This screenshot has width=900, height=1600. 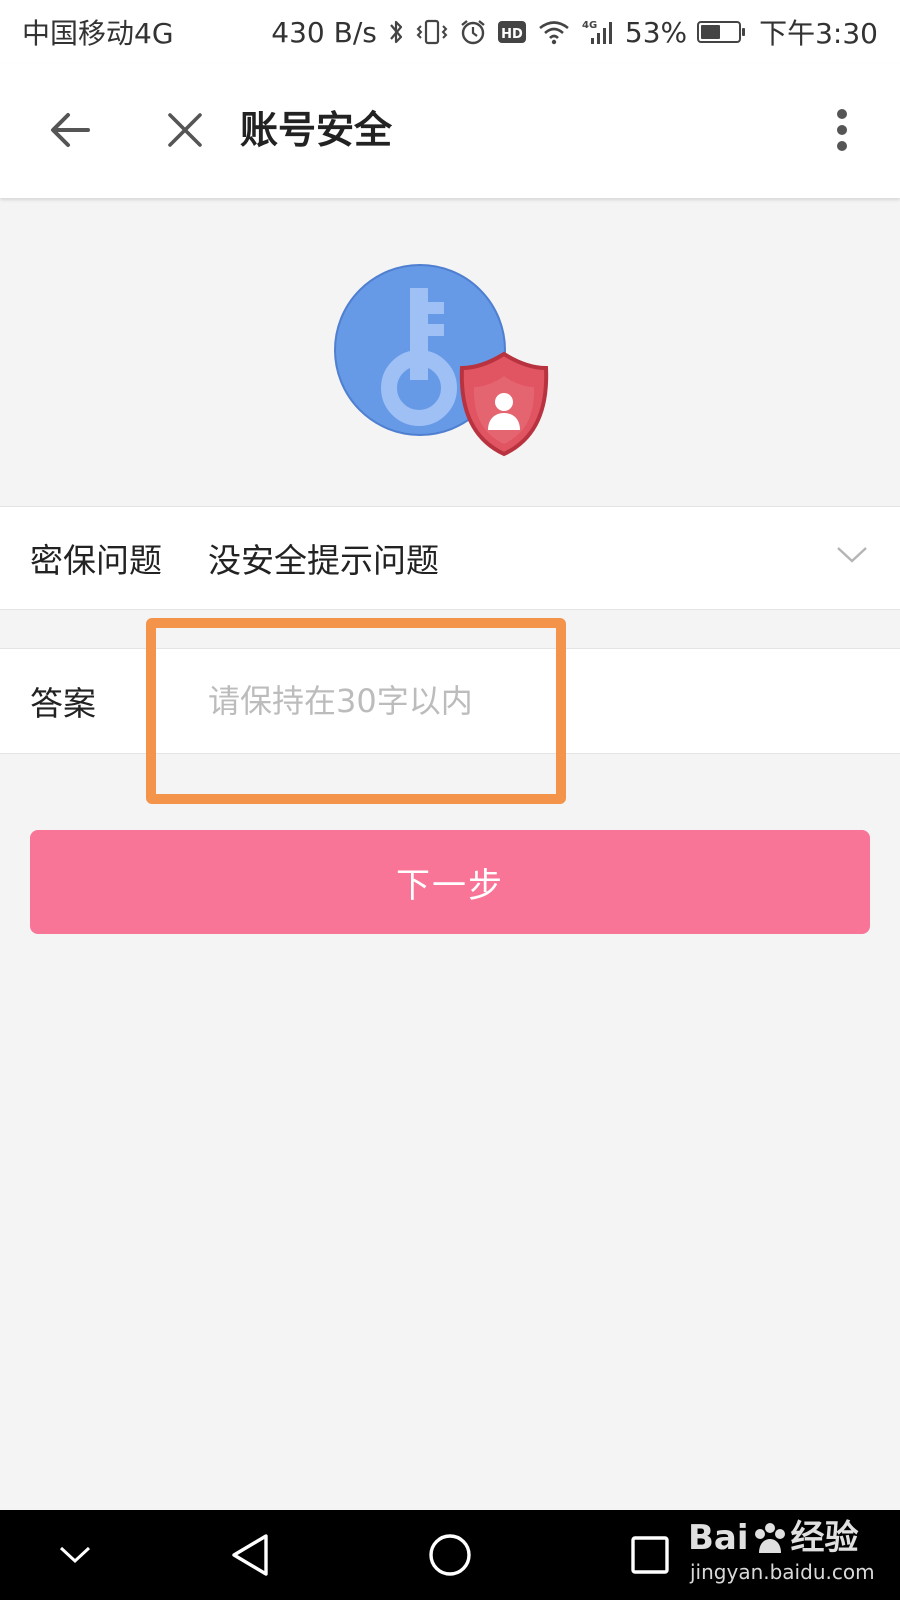 I want to click on status-icons: 430 B/s HD 4G 53% 下午3:30, so click(x=574, y=32).